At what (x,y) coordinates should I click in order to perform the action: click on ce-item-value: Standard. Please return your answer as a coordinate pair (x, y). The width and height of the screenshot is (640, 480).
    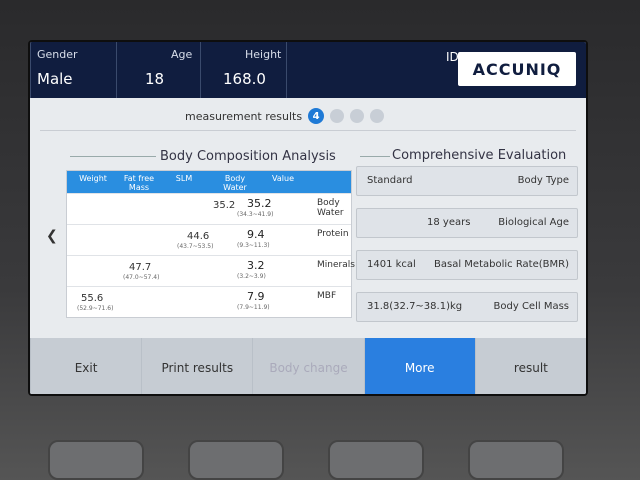
    Looking at the image, I should click on (390, 180).